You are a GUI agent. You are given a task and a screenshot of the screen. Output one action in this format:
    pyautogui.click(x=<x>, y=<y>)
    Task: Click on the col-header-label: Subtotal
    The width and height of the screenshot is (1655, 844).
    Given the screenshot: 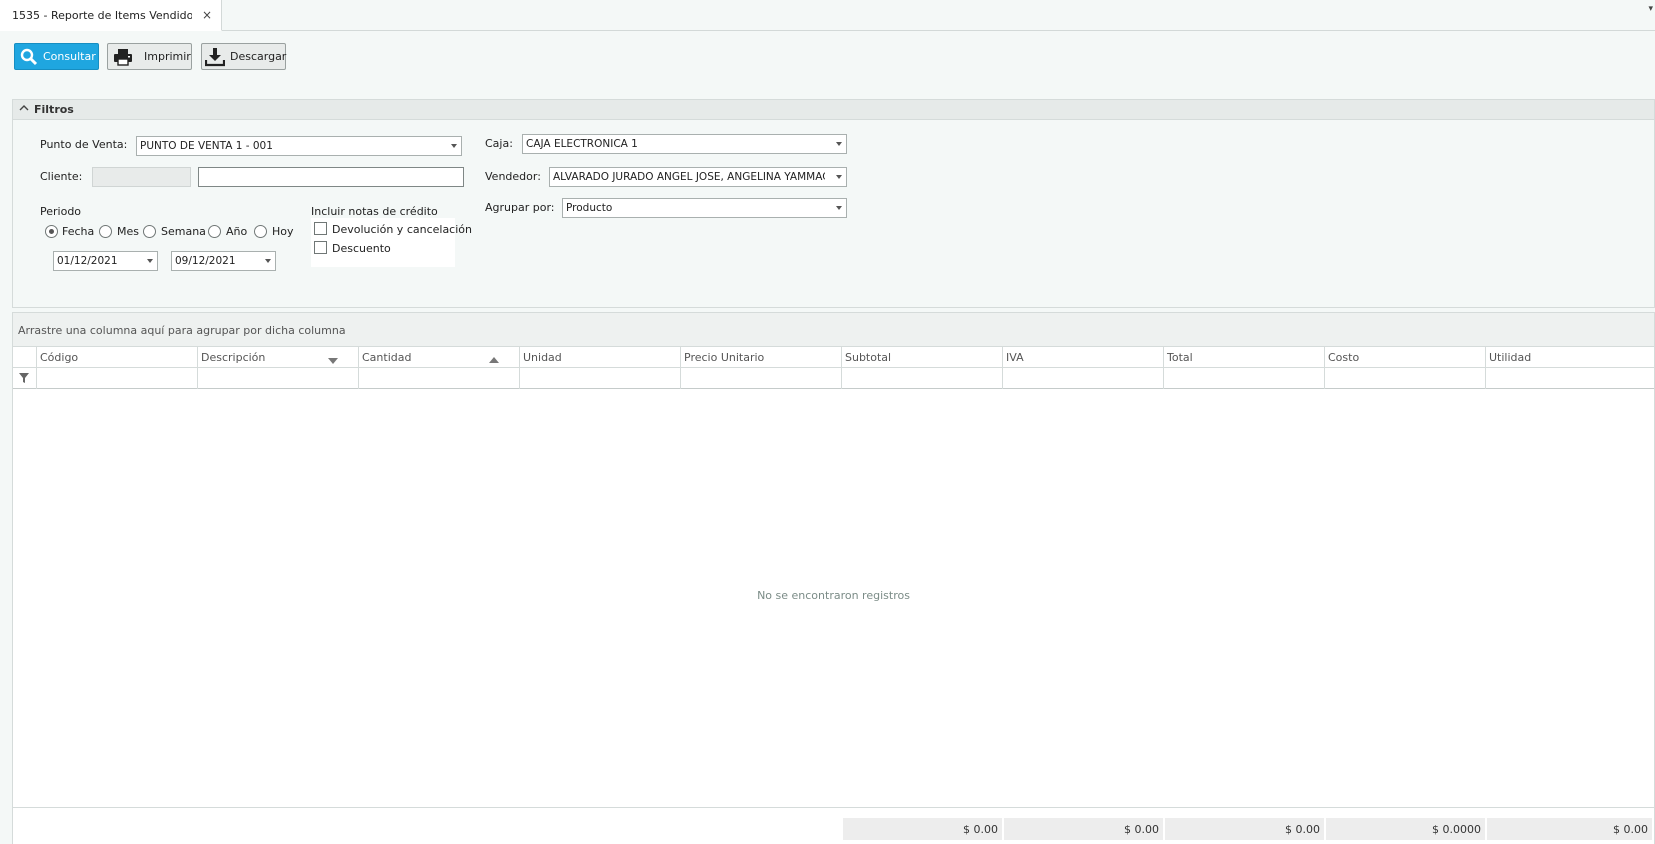 What is the action you would take?
    pyautogui.click(x=868, y=357)
    